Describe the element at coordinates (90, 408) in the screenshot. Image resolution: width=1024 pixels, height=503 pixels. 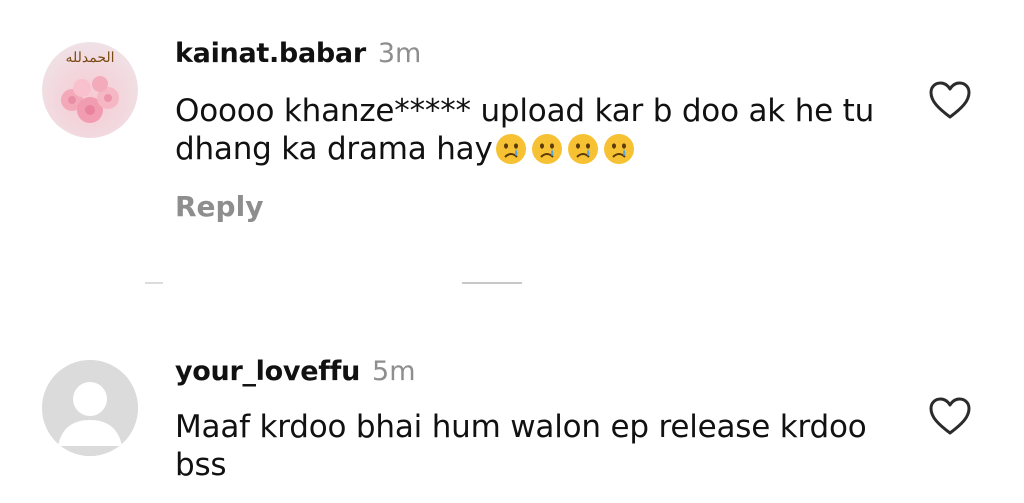
I see `default-avatar-icon` at that location.